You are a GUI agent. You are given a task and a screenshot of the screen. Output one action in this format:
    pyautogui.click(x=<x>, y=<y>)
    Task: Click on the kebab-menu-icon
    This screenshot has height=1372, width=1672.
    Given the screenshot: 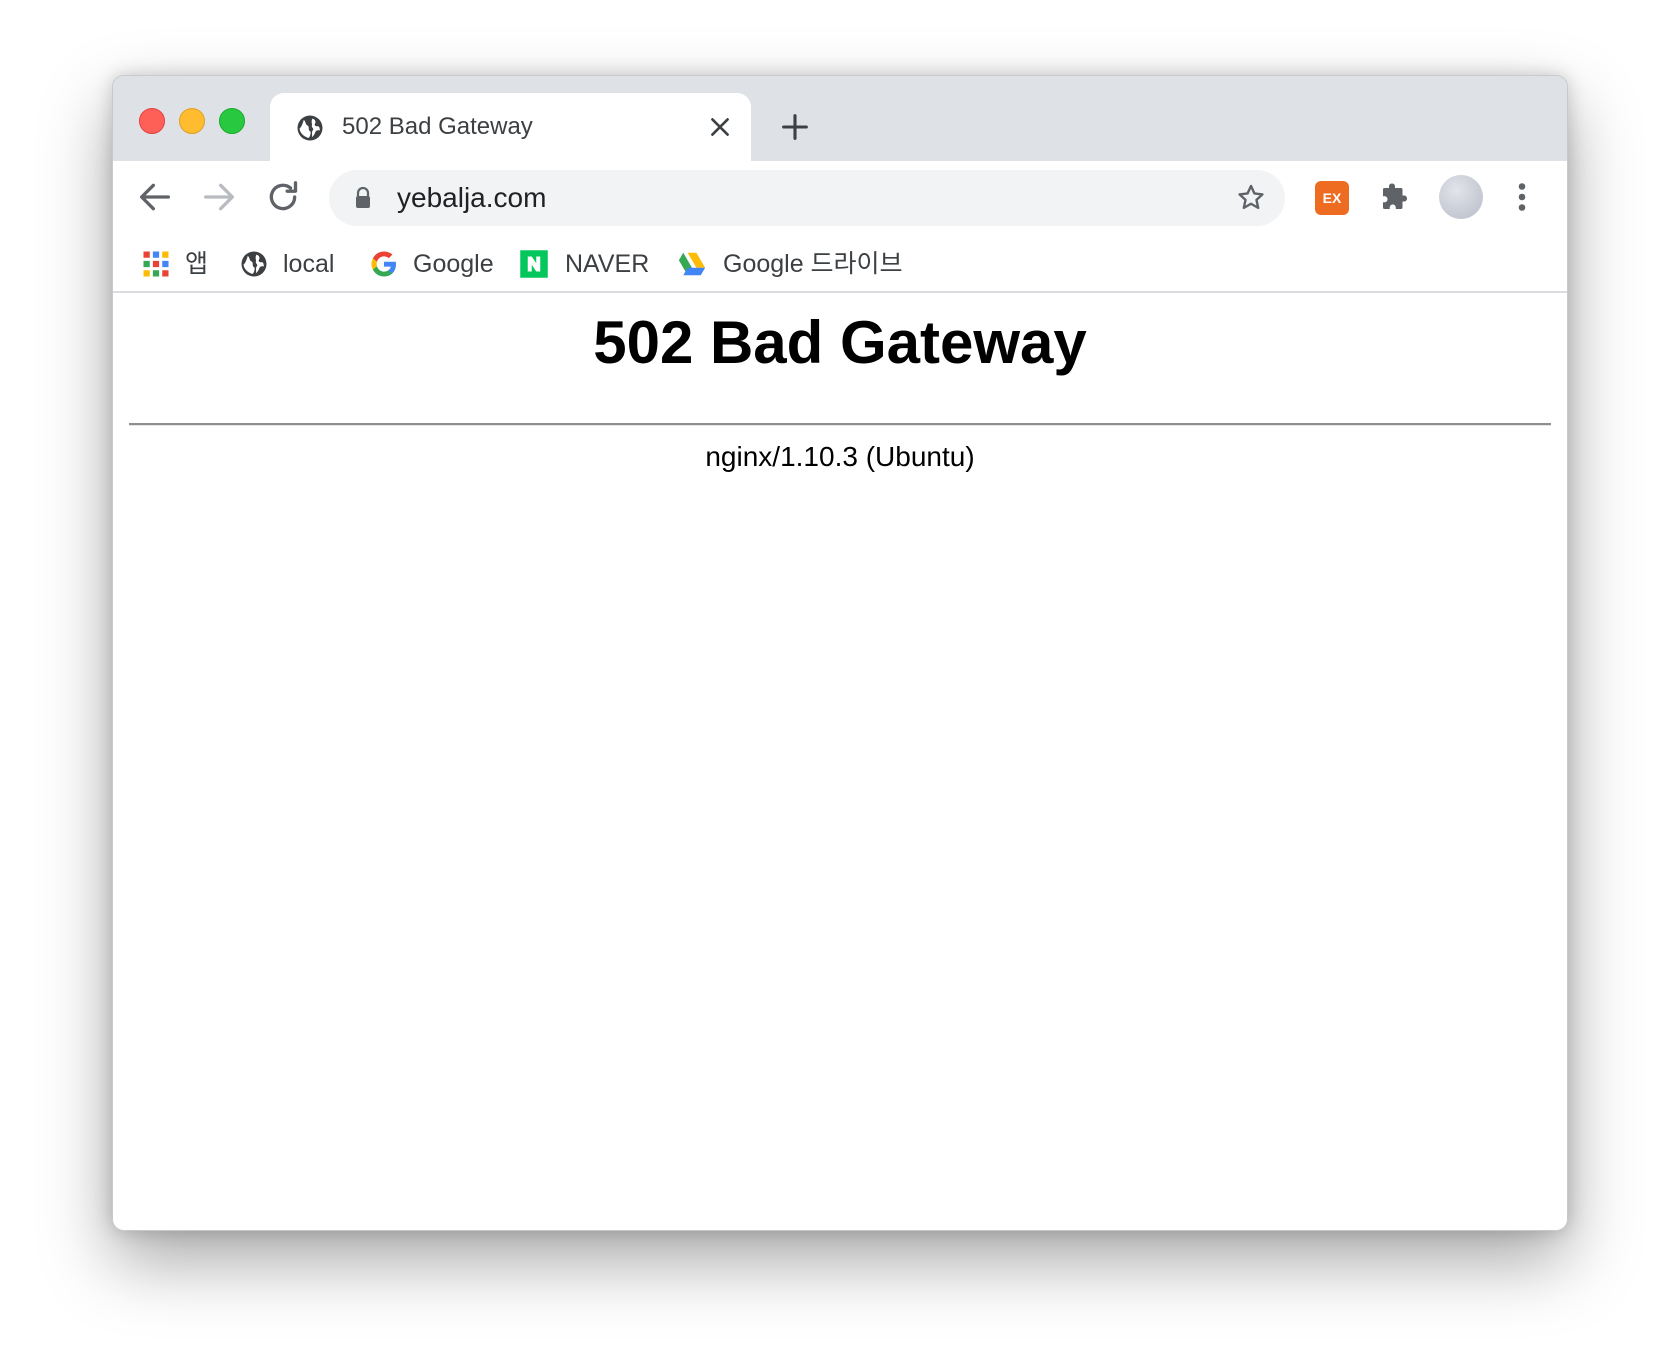 What is the action you would take?
    pyautogui.click(x=1522, y=197)
    